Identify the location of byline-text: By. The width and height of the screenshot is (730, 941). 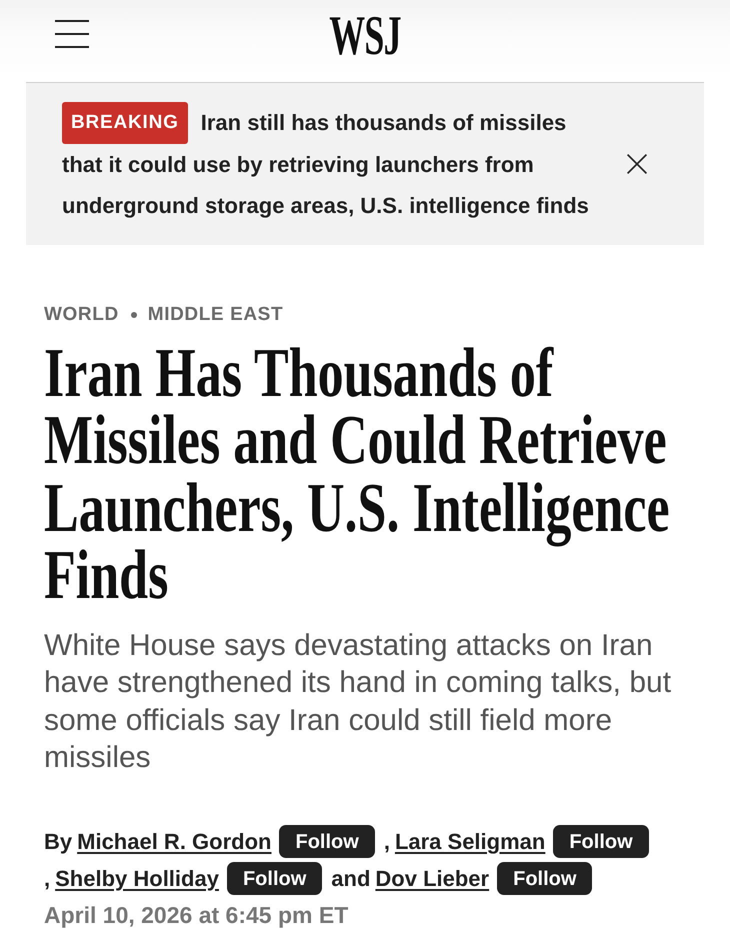
(58, 841).